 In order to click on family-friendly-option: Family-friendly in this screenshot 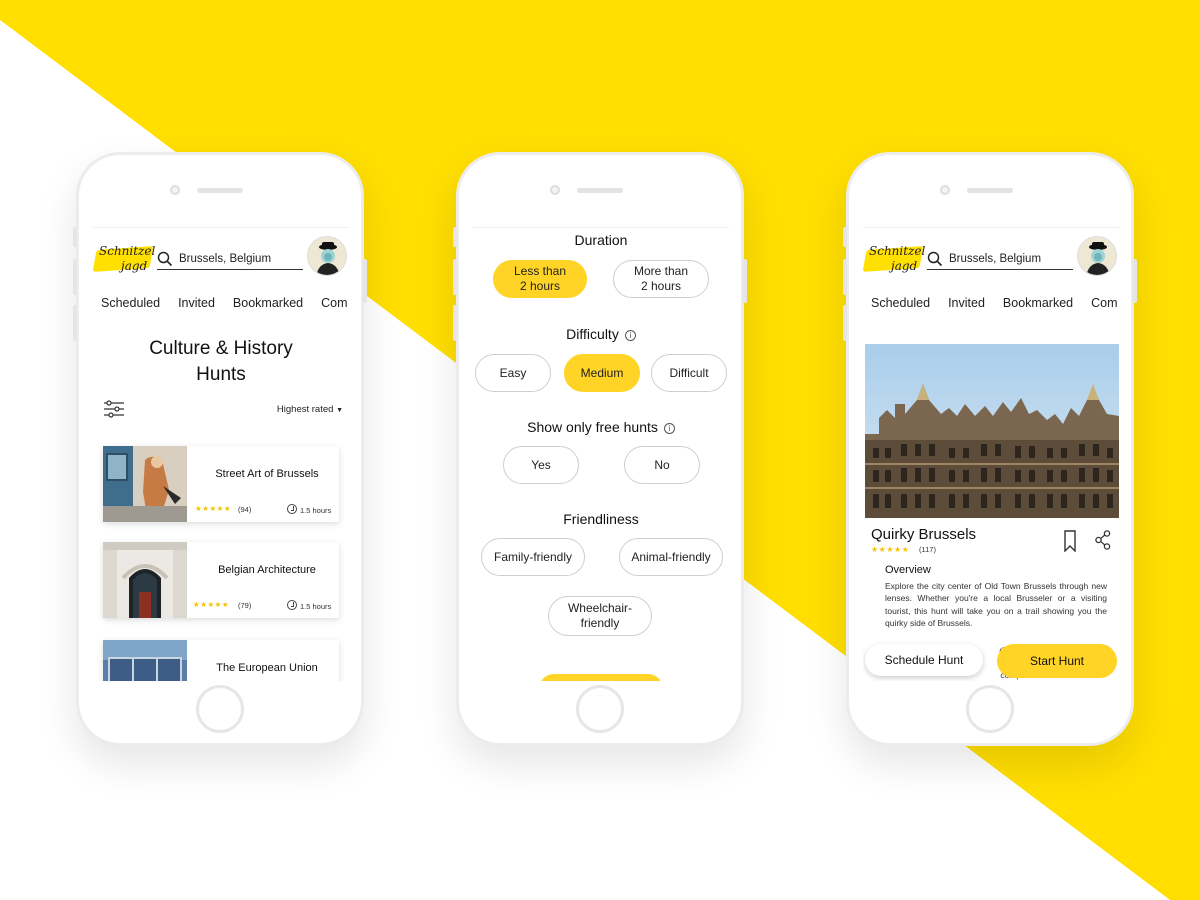, I will do `click(533, 557)`.